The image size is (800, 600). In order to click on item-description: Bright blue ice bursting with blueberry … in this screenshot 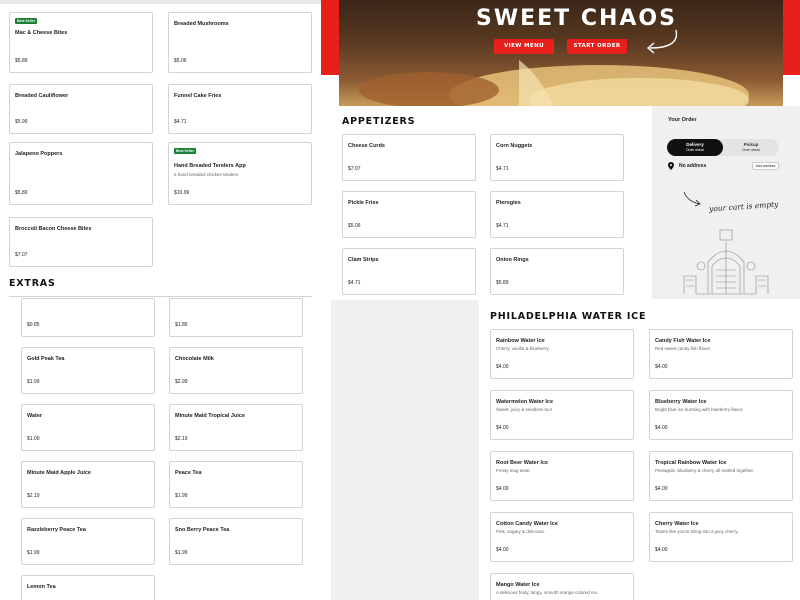, I will do `click(699, 409)`.